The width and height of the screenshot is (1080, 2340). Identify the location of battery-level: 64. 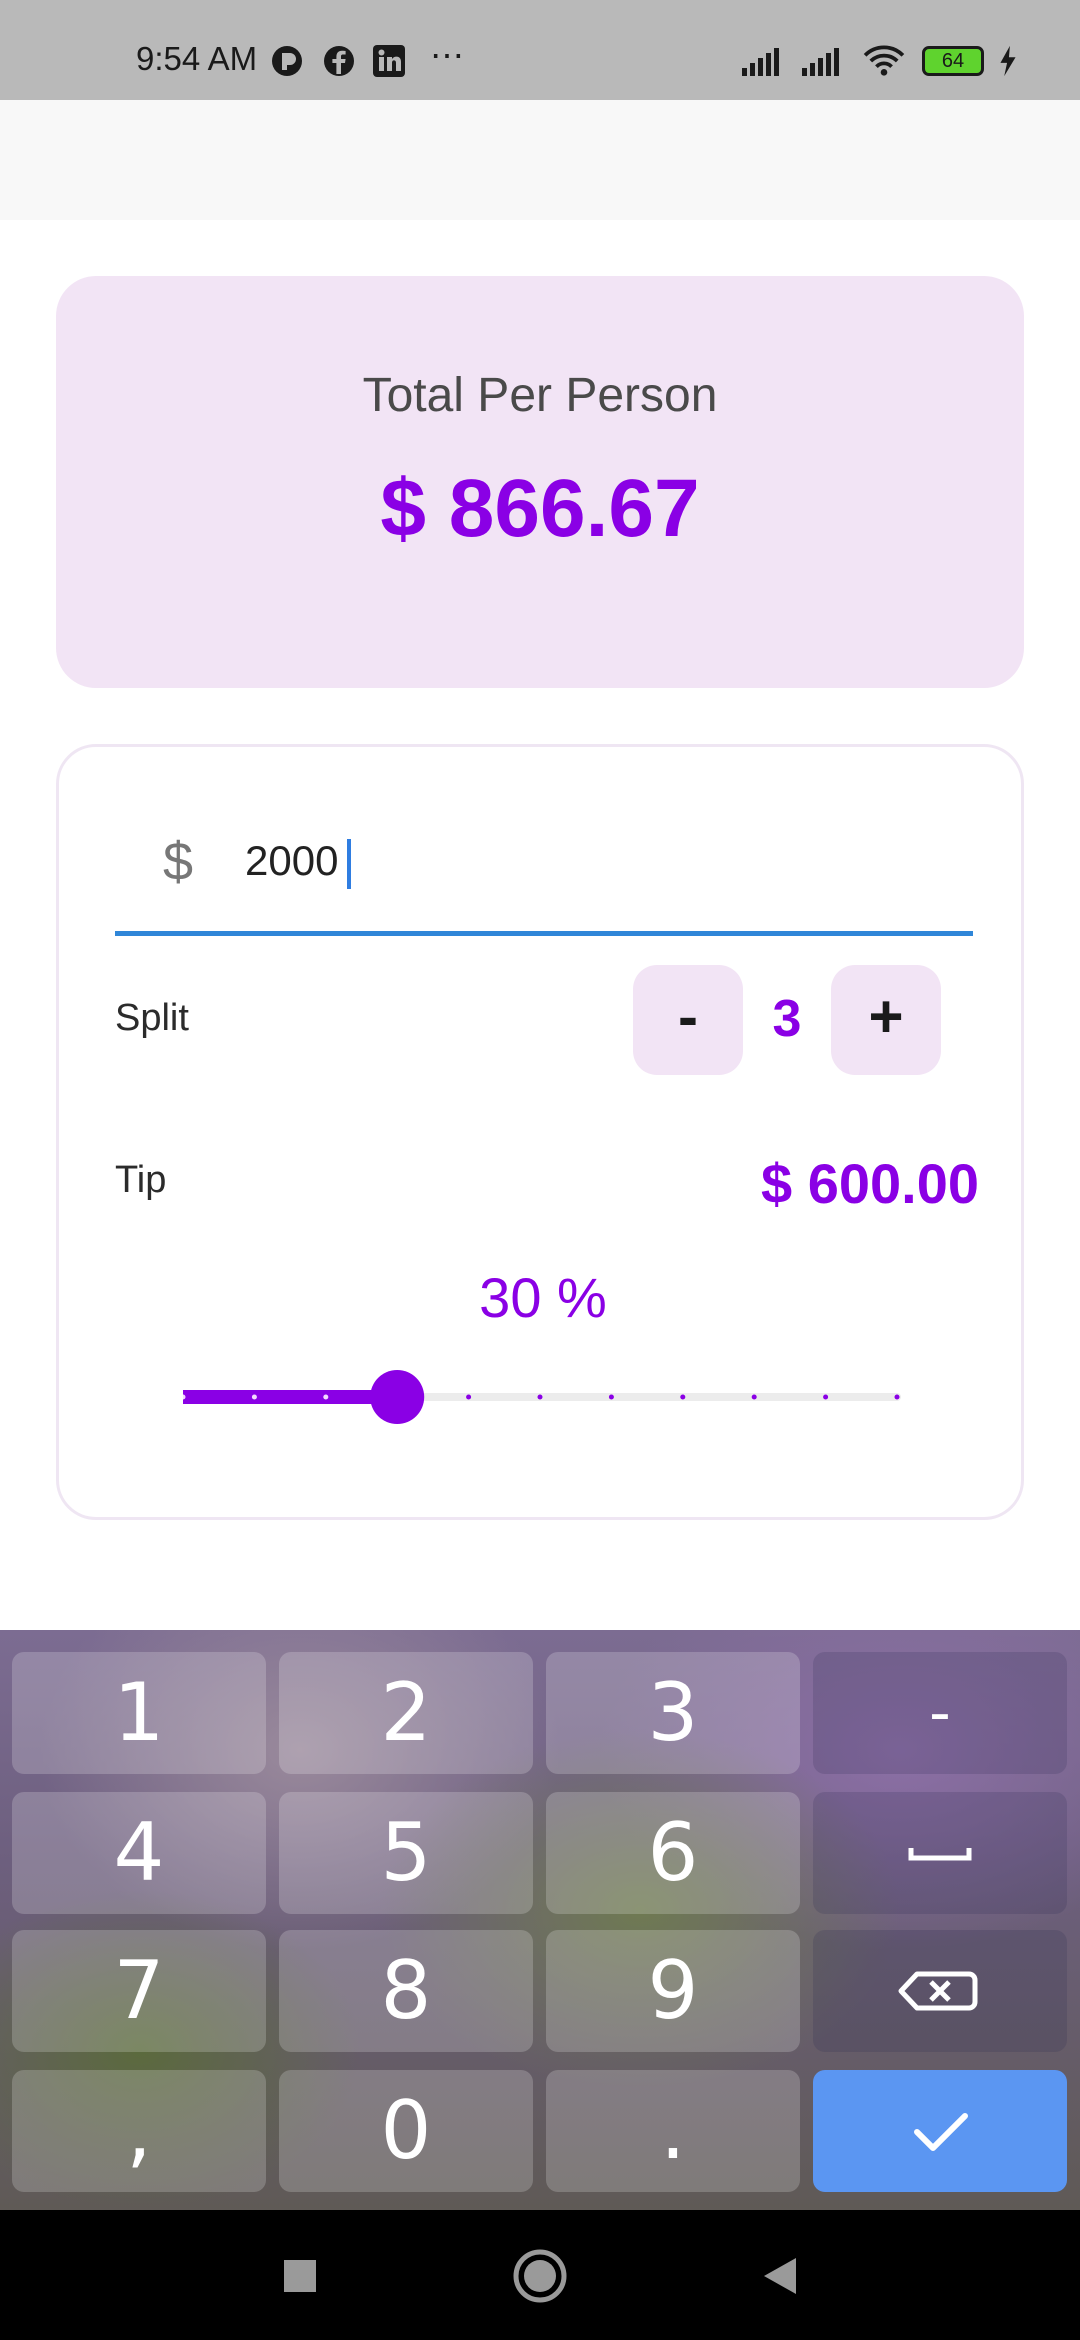
(953, 61).